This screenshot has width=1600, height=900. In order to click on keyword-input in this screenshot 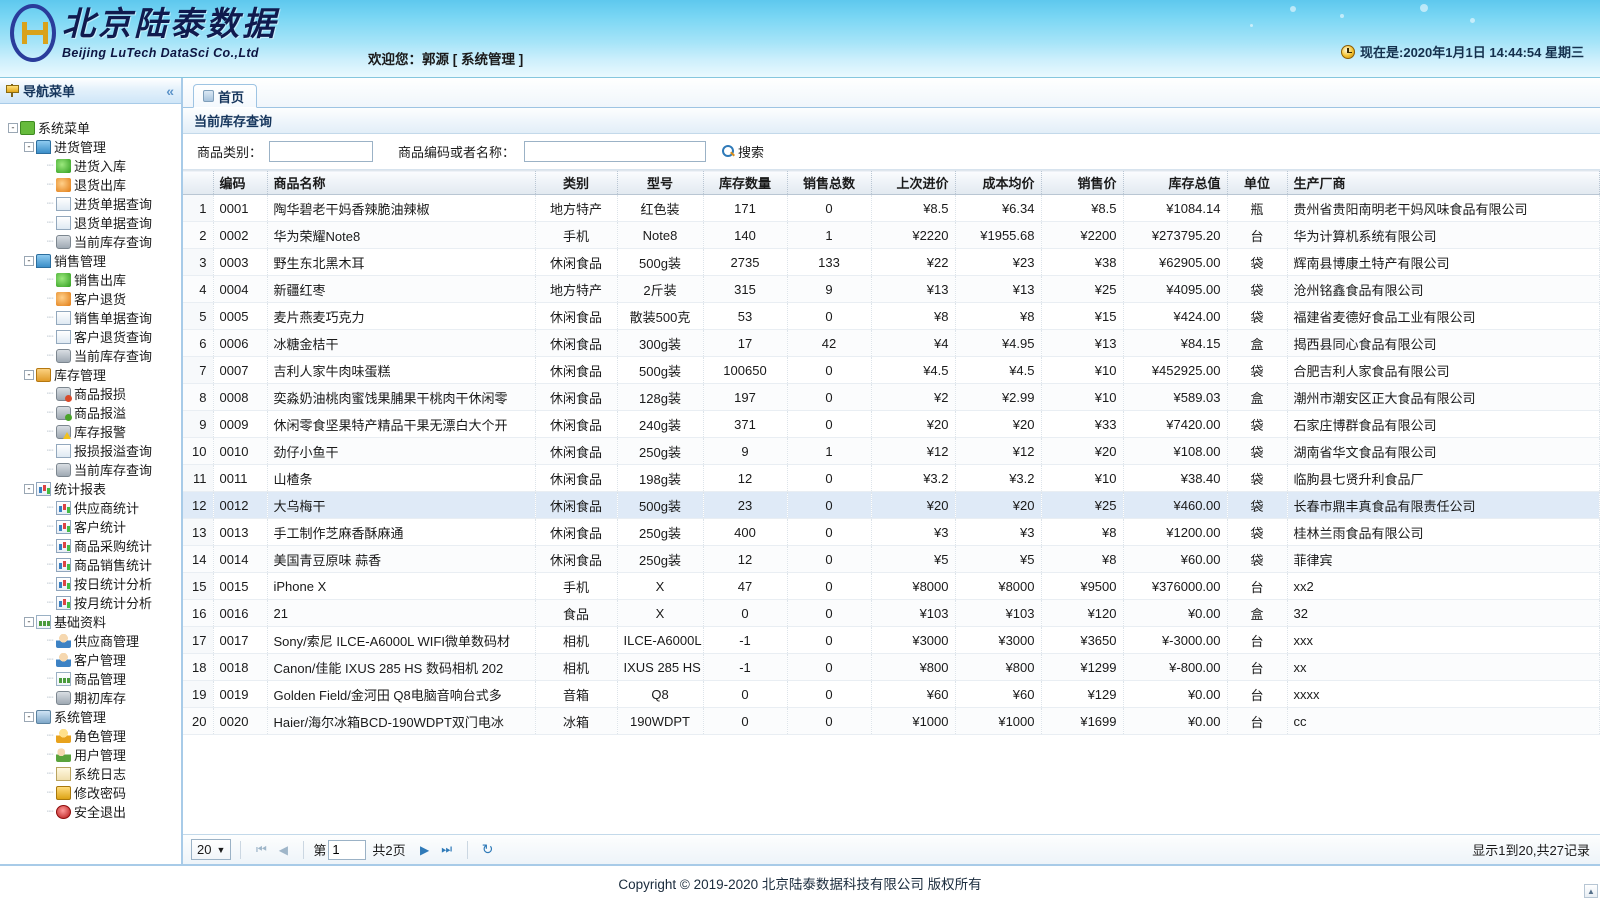, I will do `click(615, 151)`.